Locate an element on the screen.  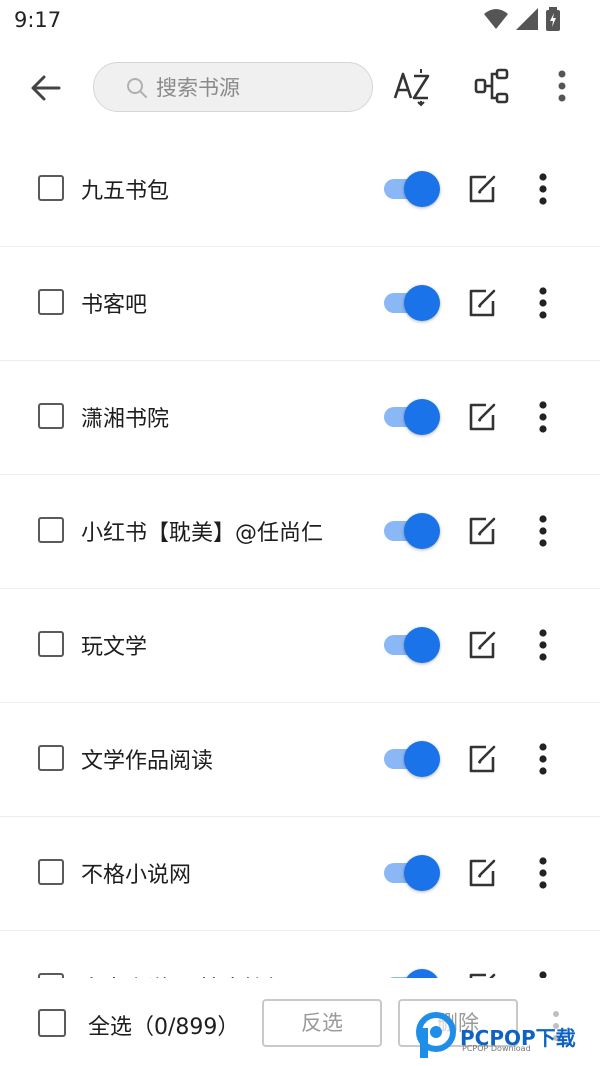
source-row: 不格小说网 is located at coordinates (300, 874).